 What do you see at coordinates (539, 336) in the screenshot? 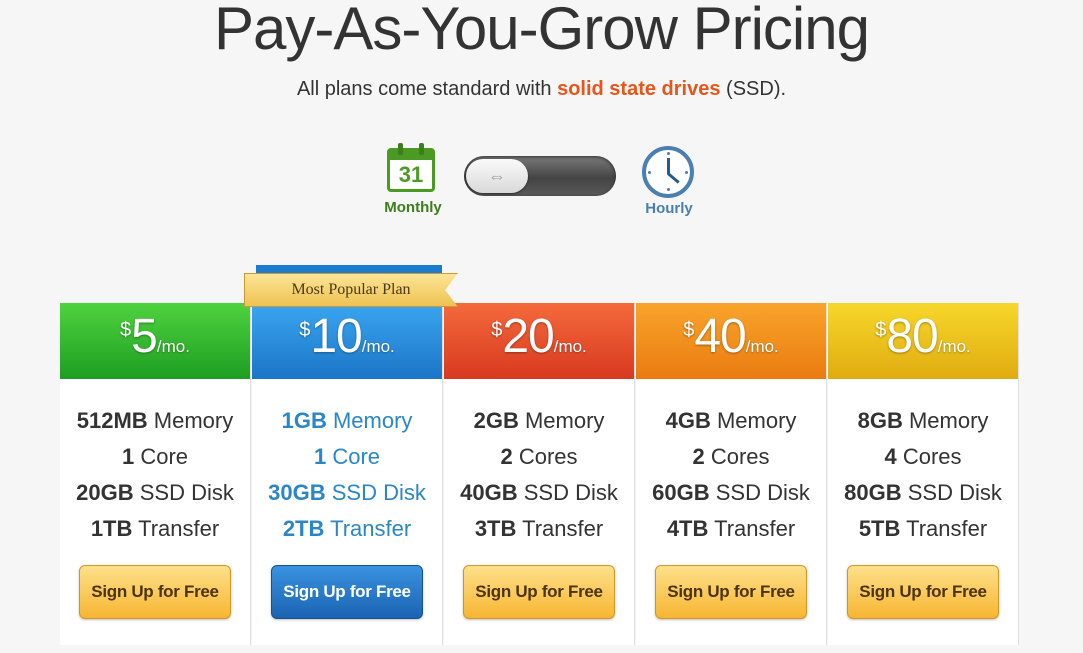
I see `plan-price: $20/mo.` at bounding box center [539, 336].